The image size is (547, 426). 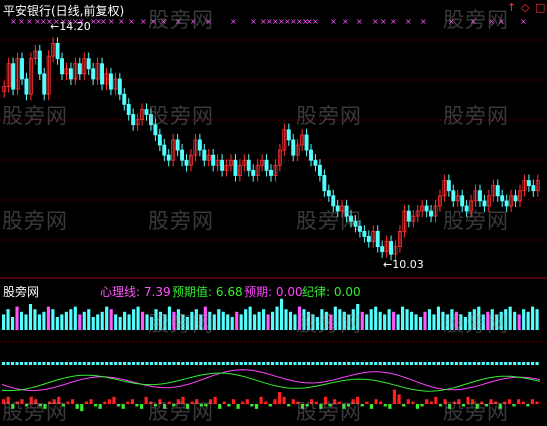 What do you see at coordinates (525, 7) in the screenshot?
I see `diamond-icon: ◇` at bounding box center [525, 7].